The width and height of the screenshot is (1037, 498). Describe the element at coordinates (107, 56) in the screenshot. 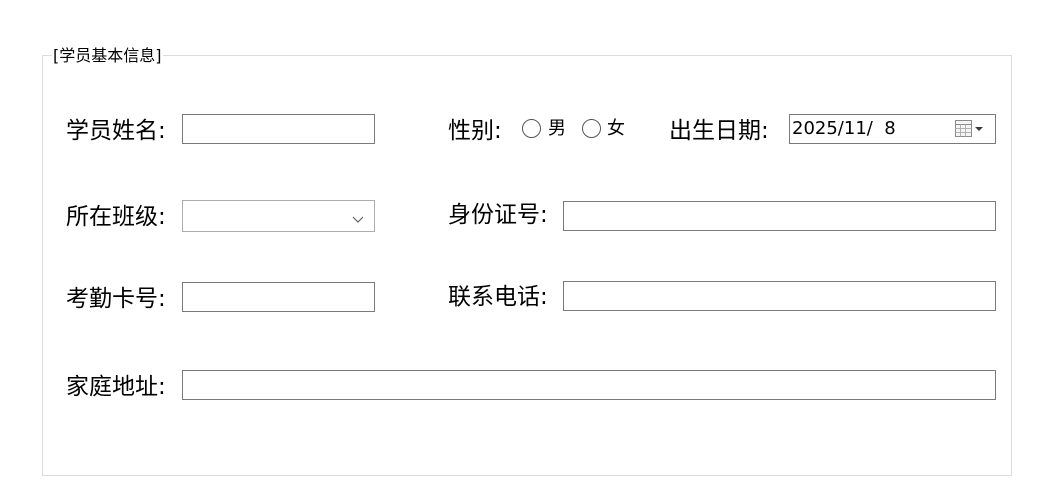

I see `group-title: [学员基本信息]` at that location.